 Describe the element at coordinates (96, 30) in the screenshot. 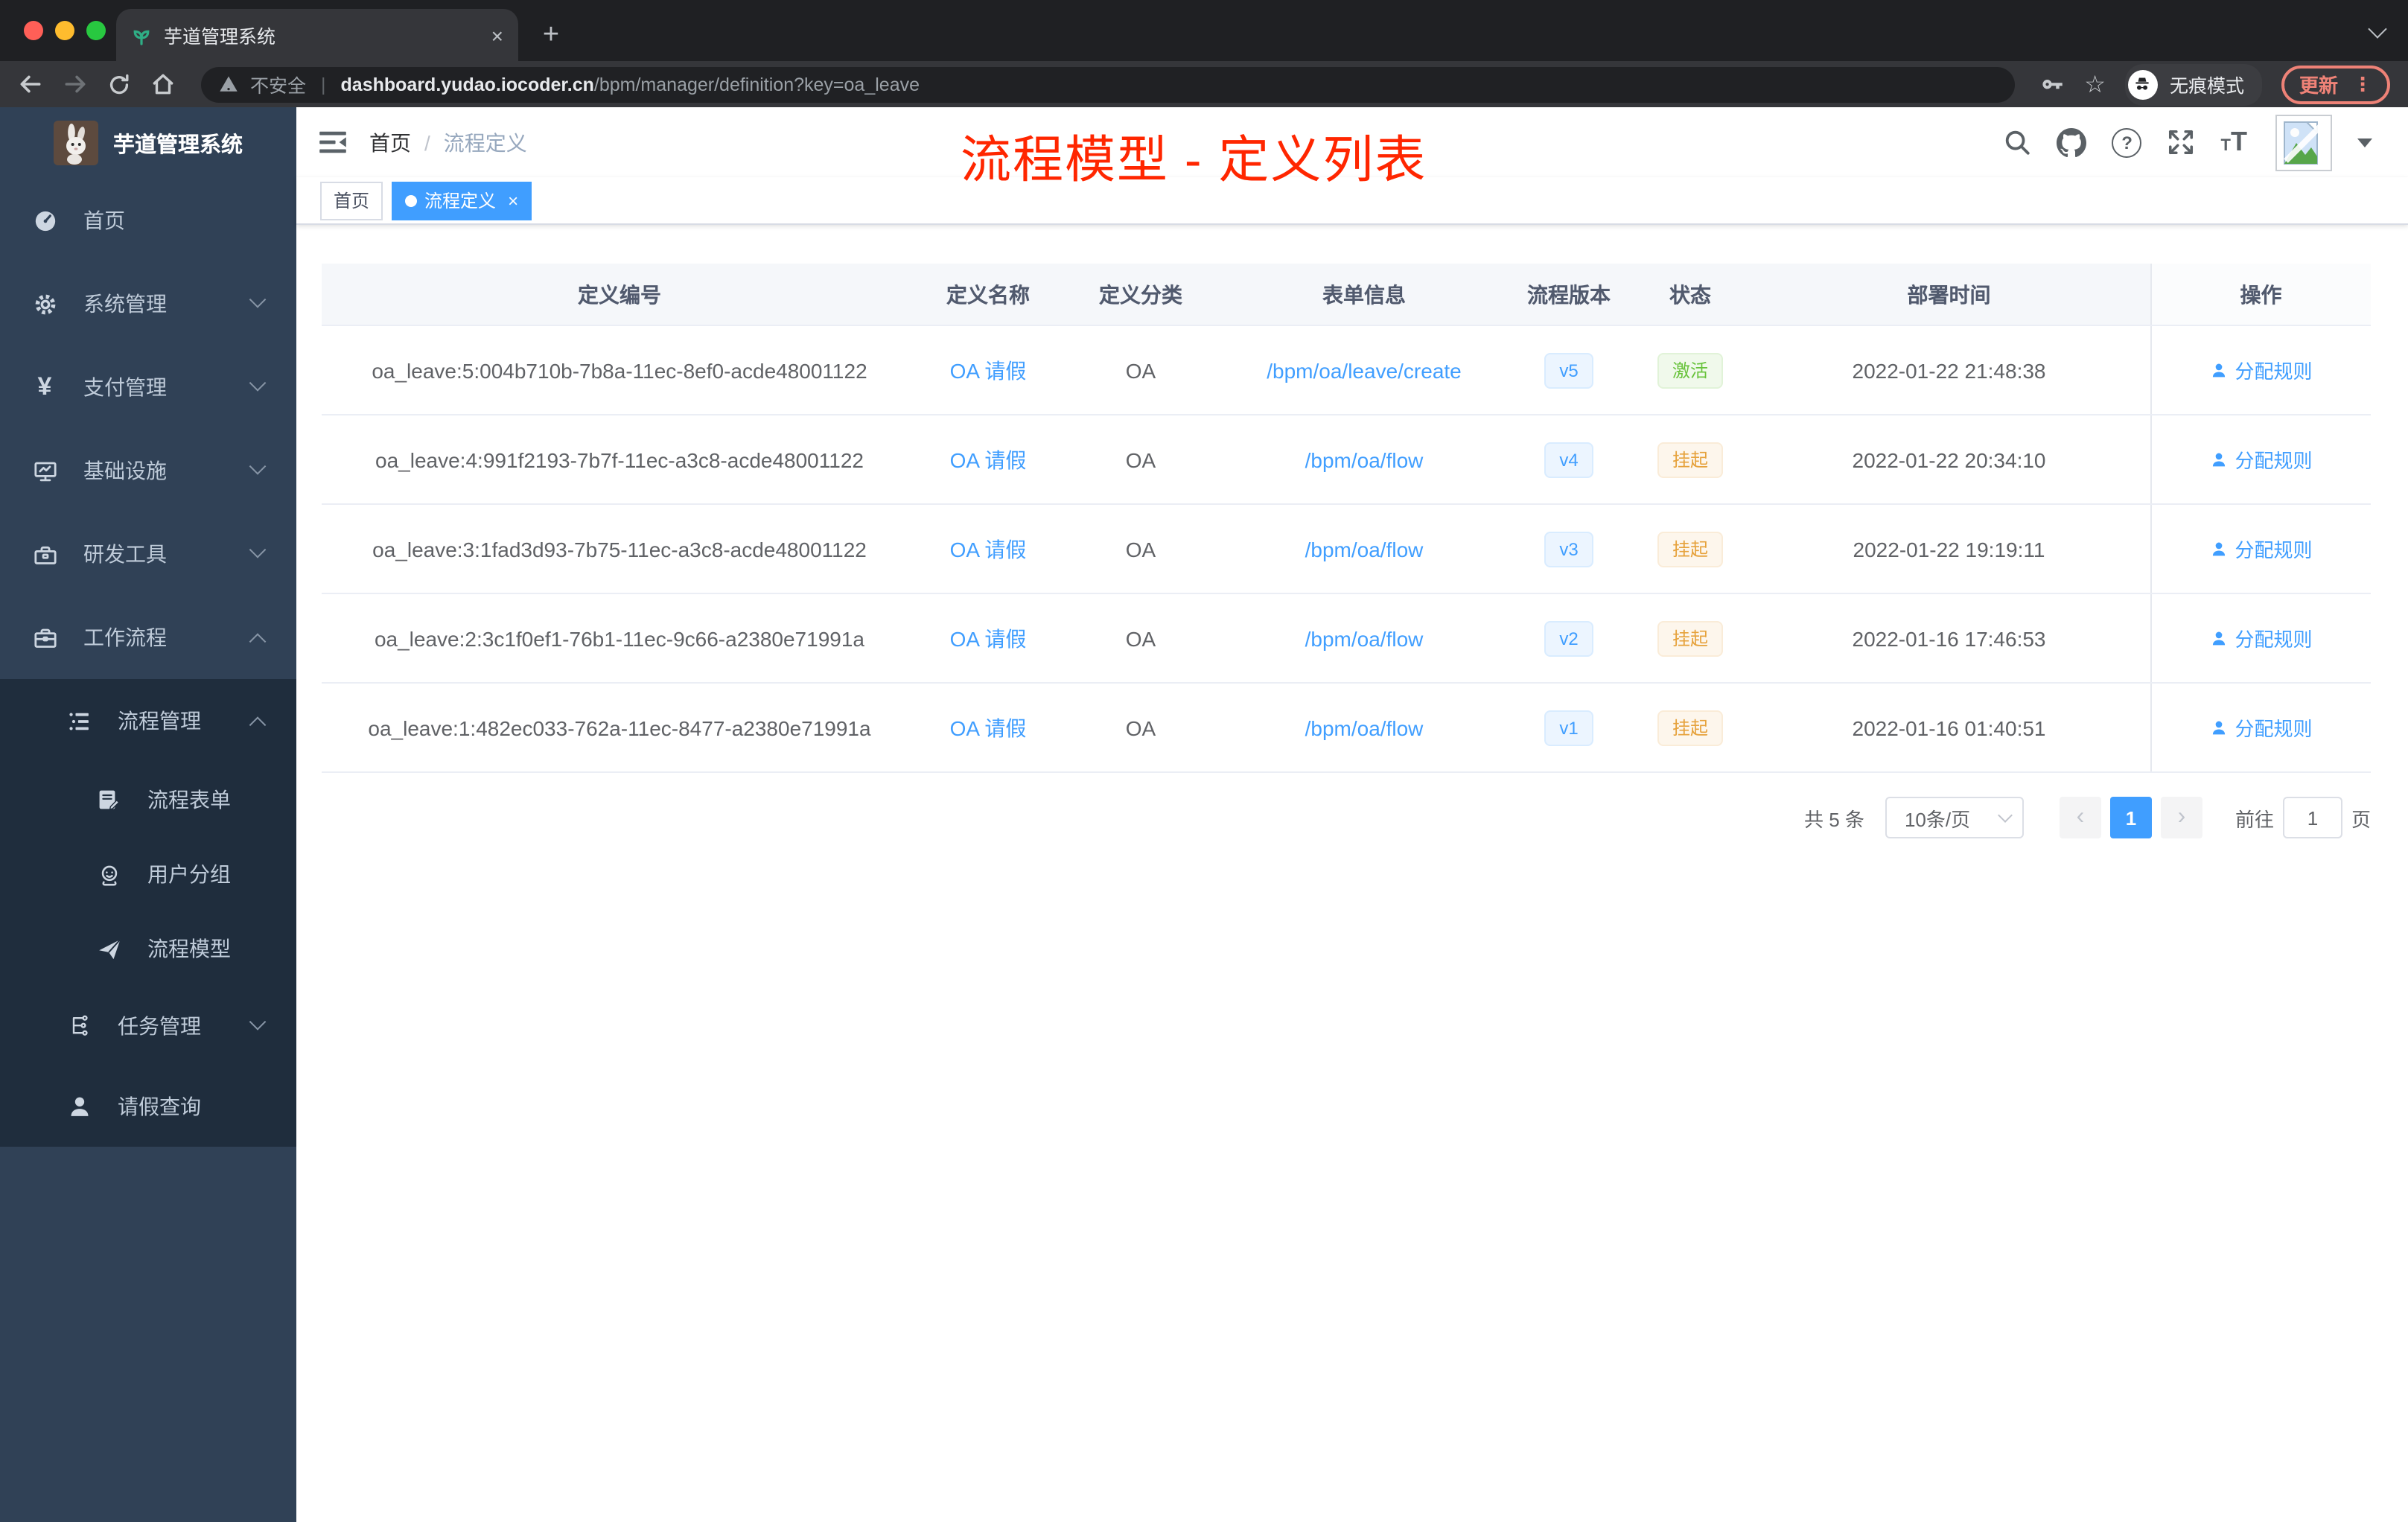

I see `window-zoom-button` at that location.